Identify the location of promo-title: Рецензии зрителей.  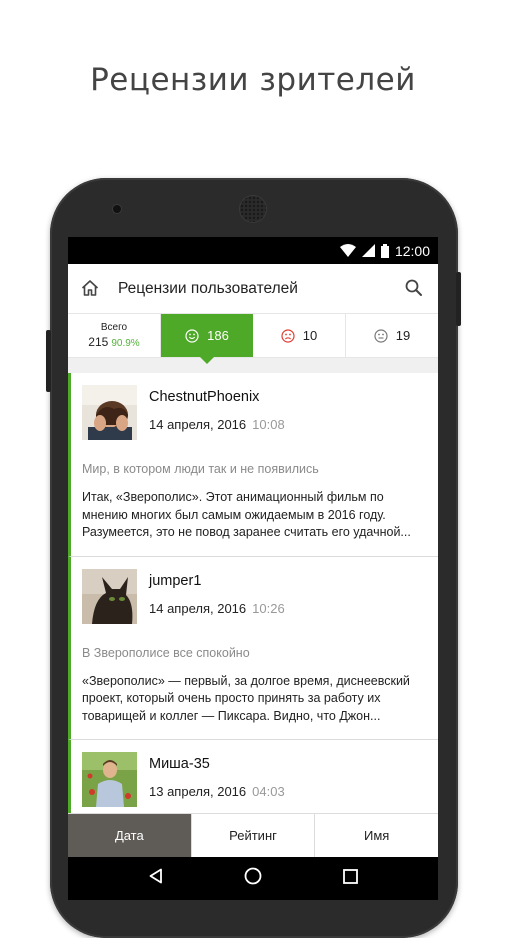
(253, 80).